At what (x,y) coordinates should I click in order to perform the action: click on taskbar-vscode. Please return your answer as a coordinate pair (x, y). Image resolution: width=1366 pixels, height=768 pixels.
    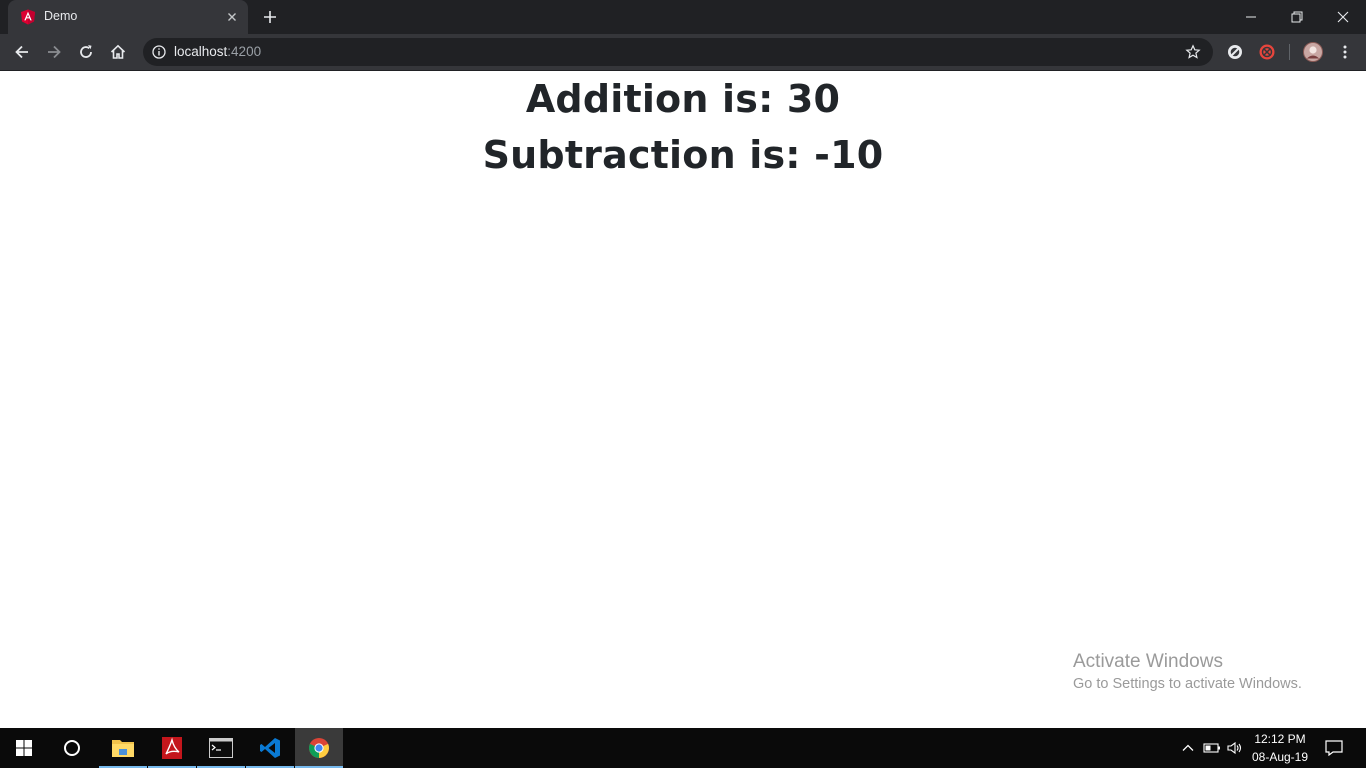
    Looking at the image, I should click on (270, 748).